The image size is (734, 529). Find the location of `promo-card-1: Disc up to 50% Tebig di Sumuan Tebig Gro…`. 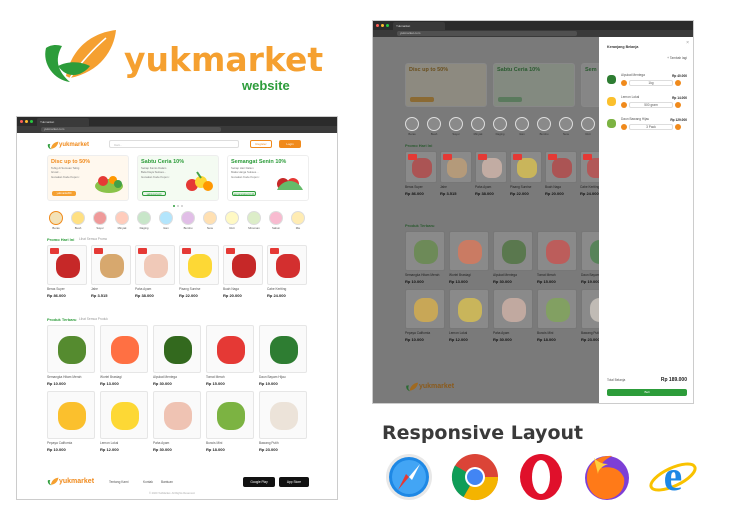

promo-card-1: Disc up to 50% Tebig di Sumuan Tebig Gro… is located at coordinates (88, 178).